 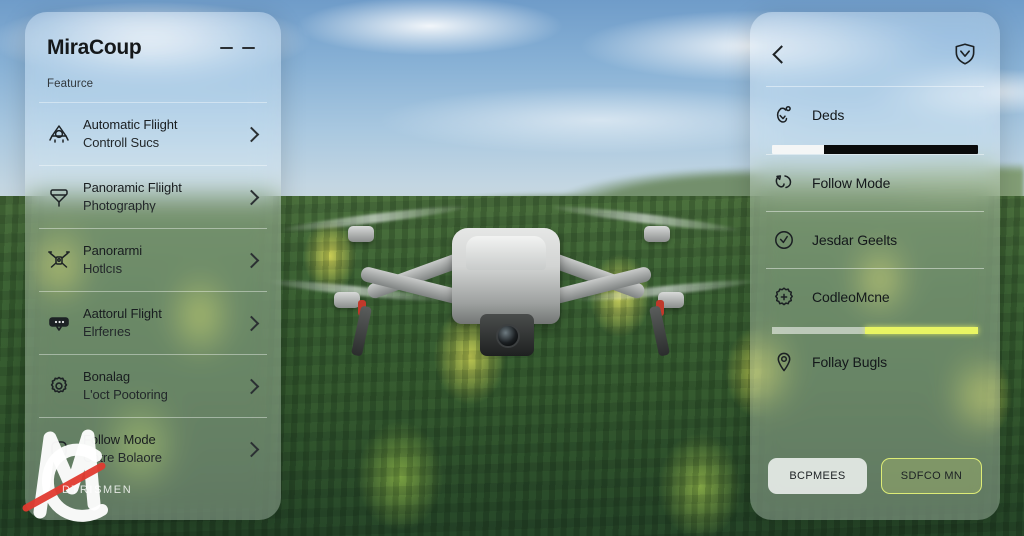 I want to click on list-item: CodleoMcne, so click(x=875, y=296).